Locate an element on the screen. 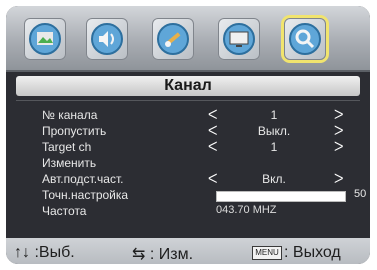  row-label: Пропустить is located at coordinates (74, 131).